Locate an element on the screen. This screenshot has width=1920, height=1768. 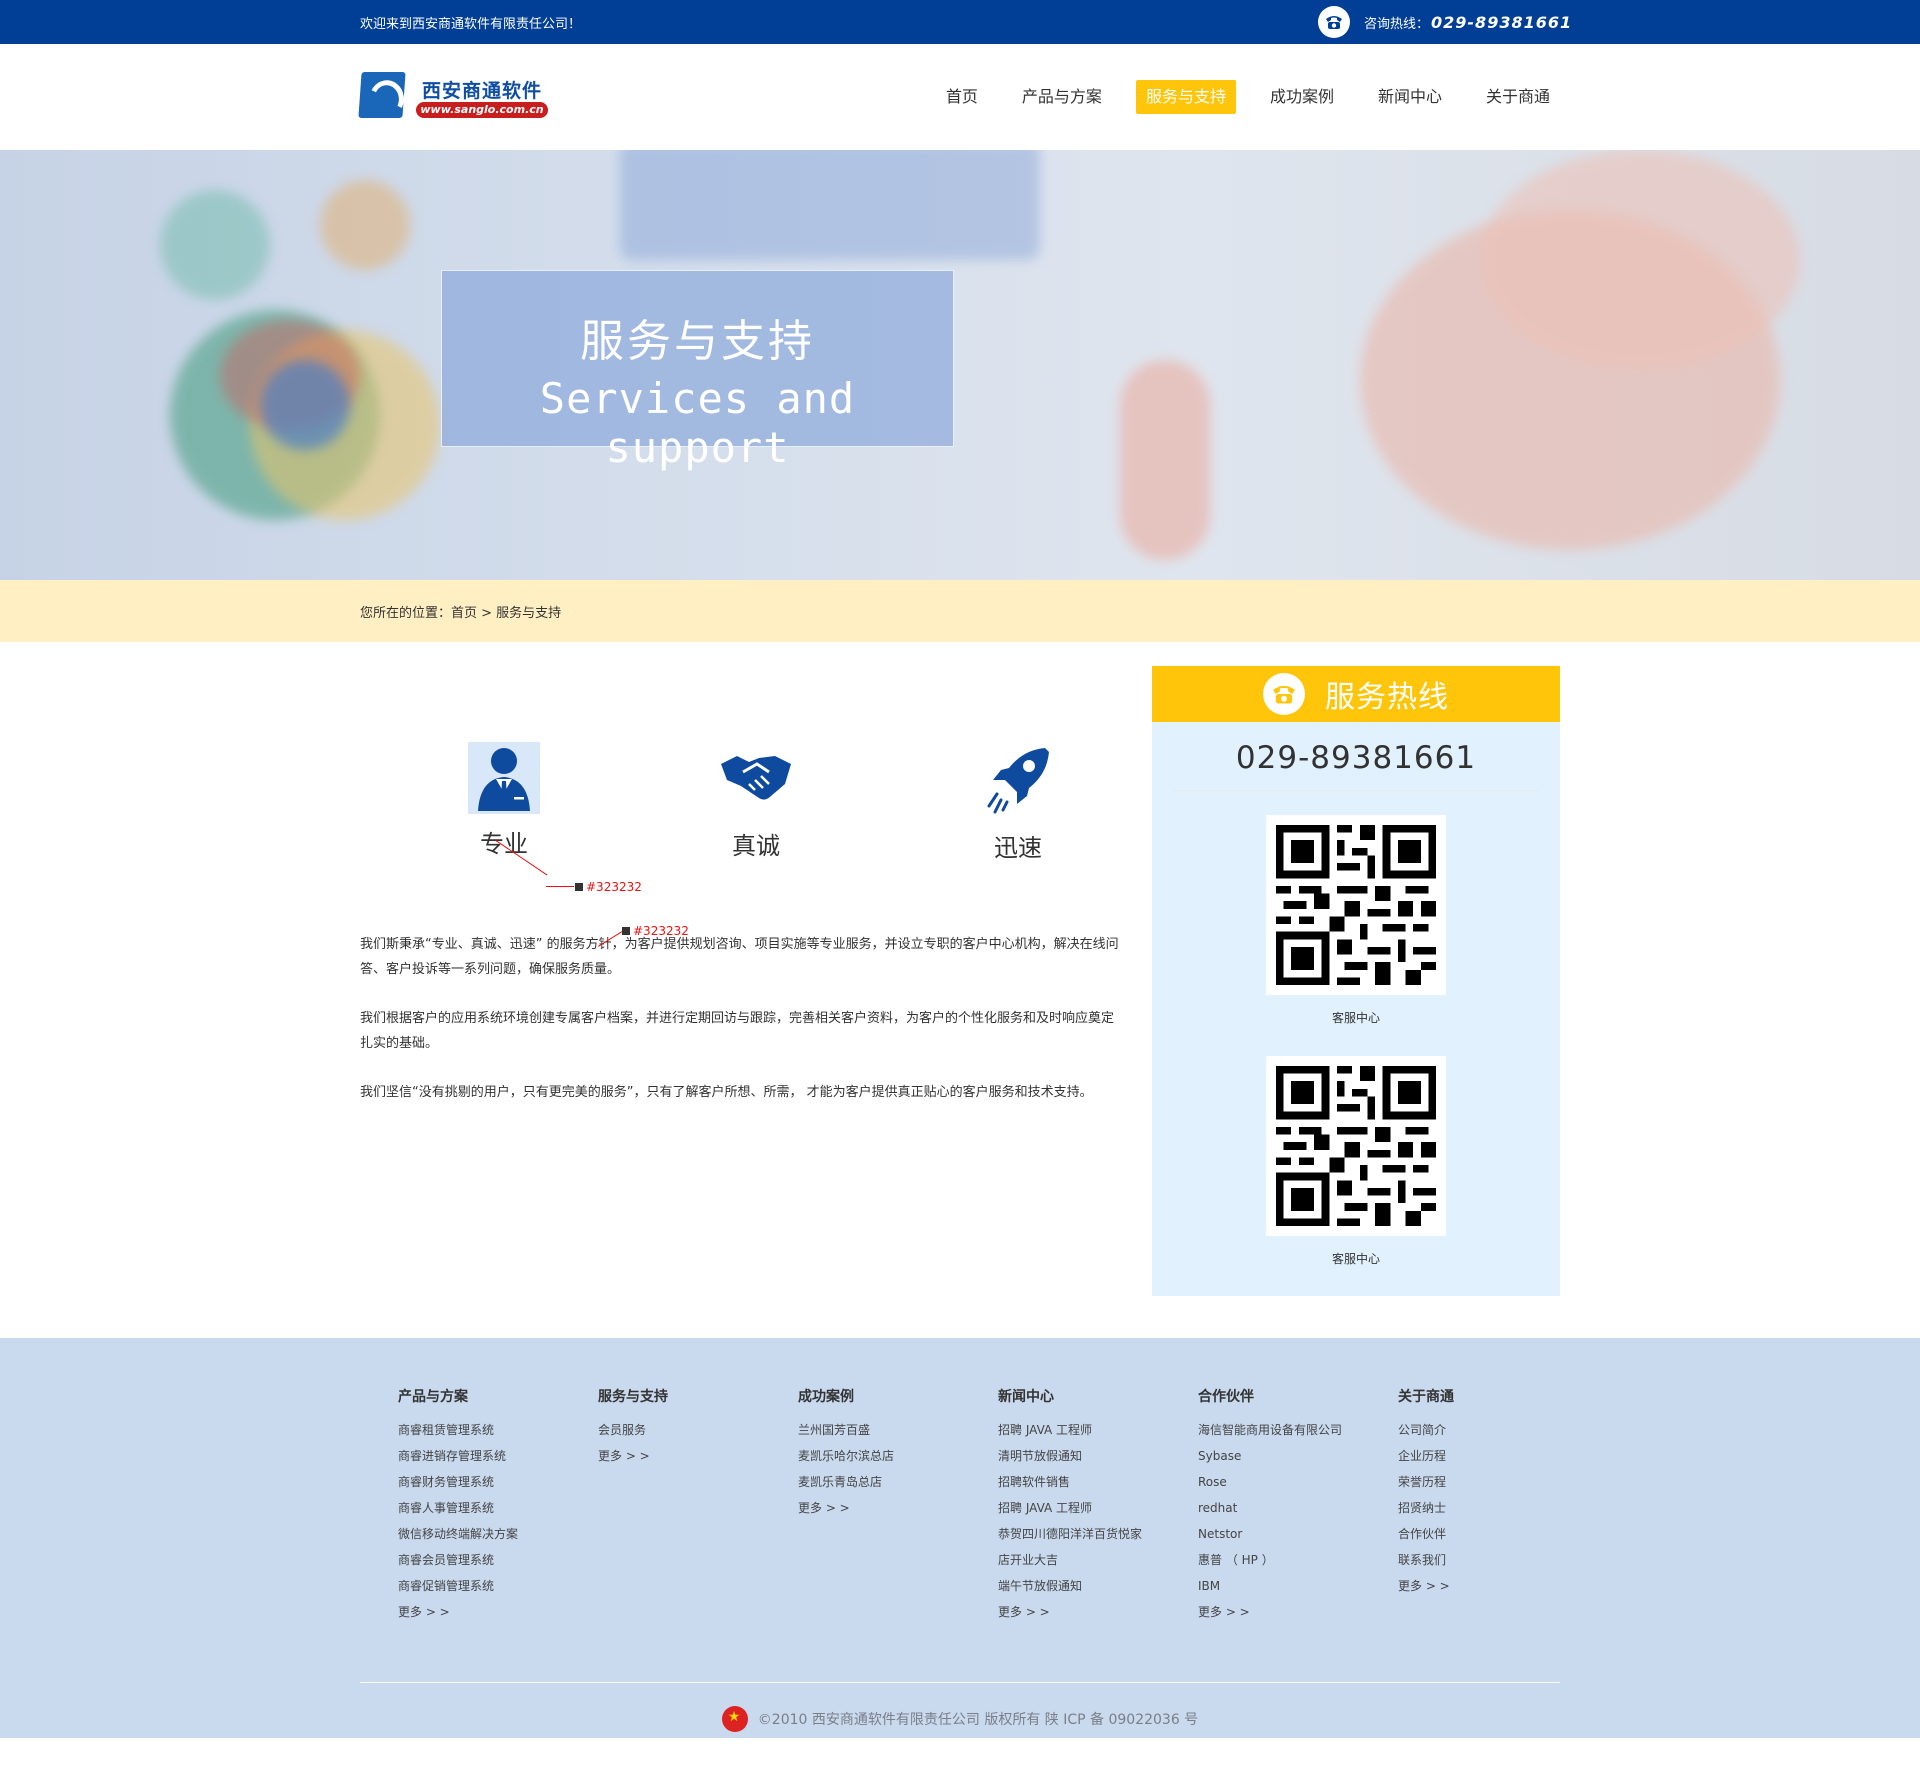
footer-column-title: 关于商通 is located at coordinates (1426, 1397).